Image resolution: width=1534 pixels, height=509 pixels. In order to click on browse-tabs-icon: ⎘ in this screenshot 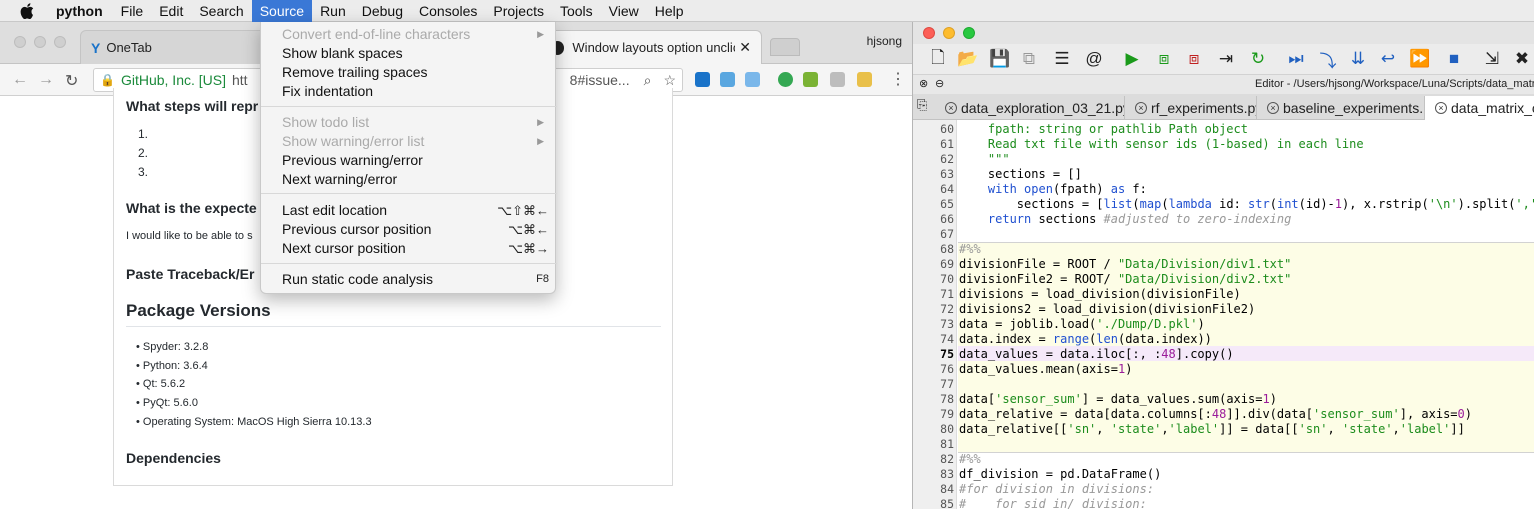, I will do `click(922, 105)`.